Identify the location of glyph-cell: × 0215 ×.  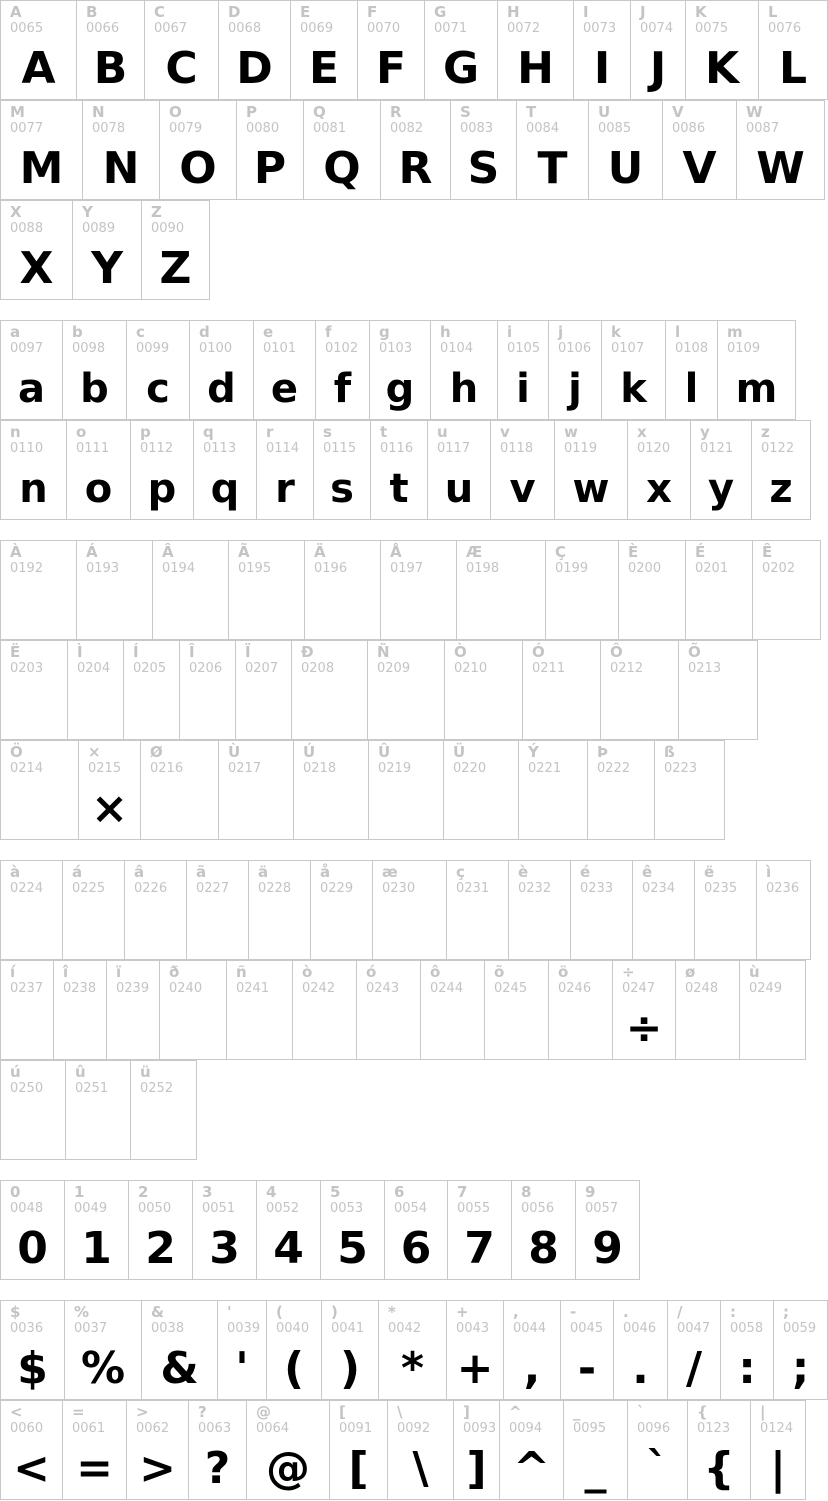
(109, 790).